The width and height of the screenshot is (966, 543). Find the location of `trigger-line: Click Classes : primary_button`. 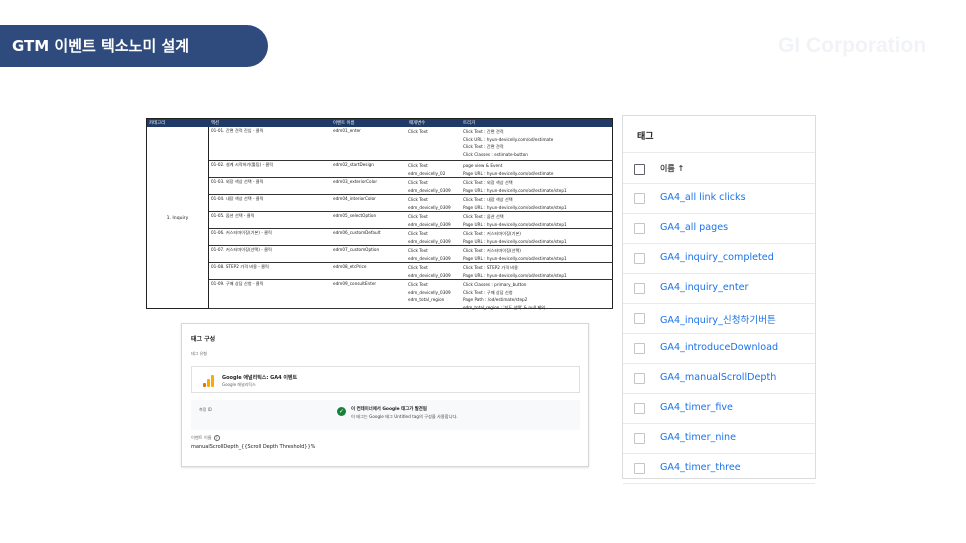

trigger-line: Click Classes : primary_button is located at coordinates (495, 284).